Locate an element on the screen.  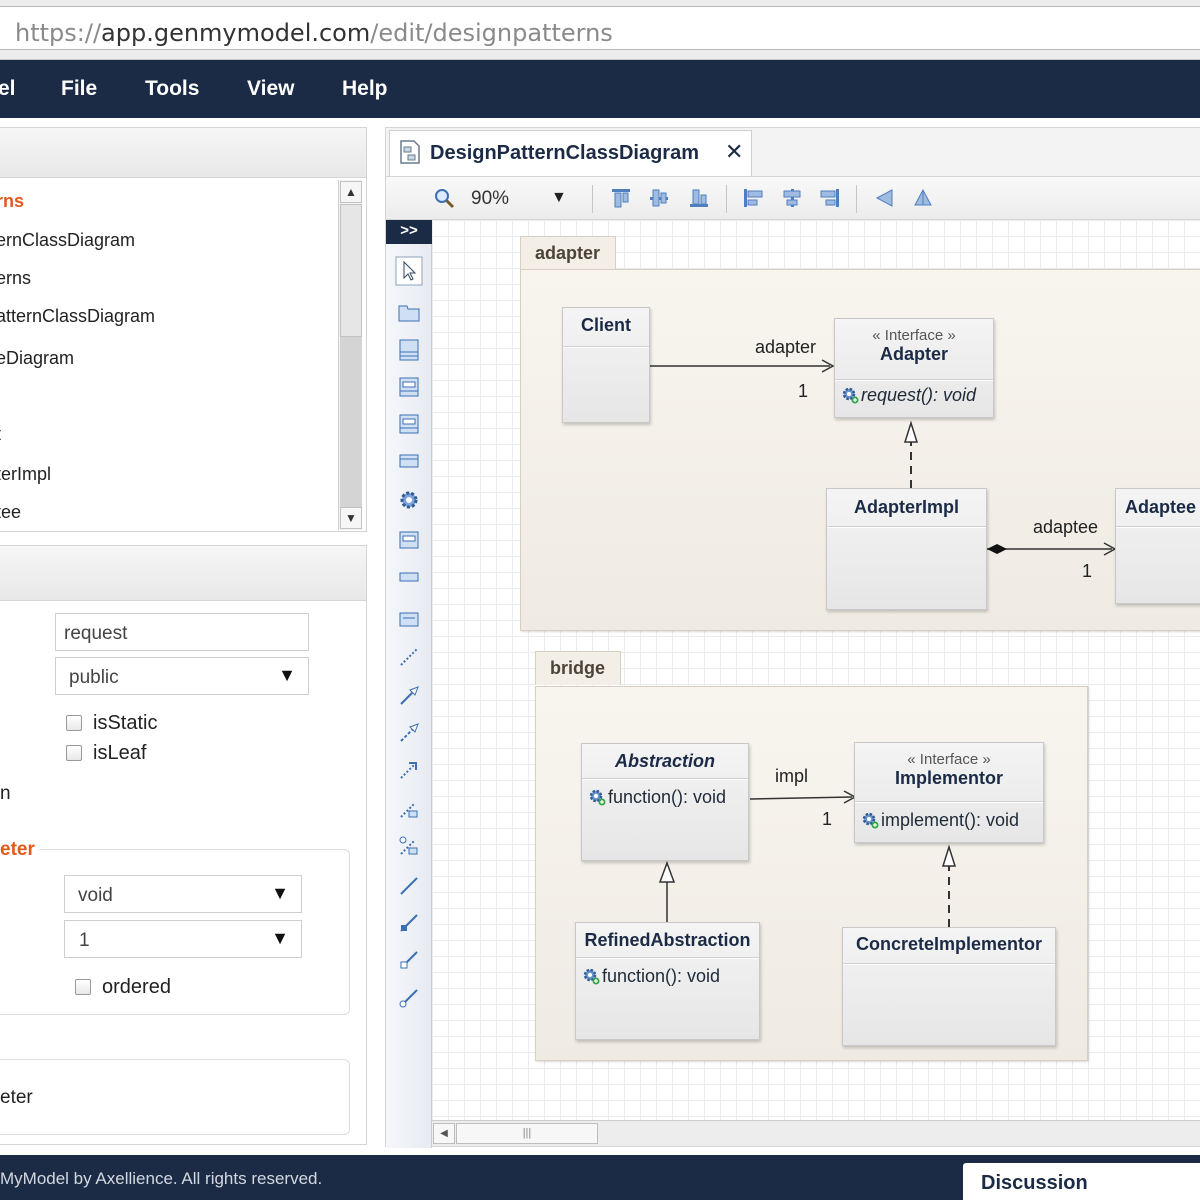
magnifier-icon is located at coordinates (444, 198).